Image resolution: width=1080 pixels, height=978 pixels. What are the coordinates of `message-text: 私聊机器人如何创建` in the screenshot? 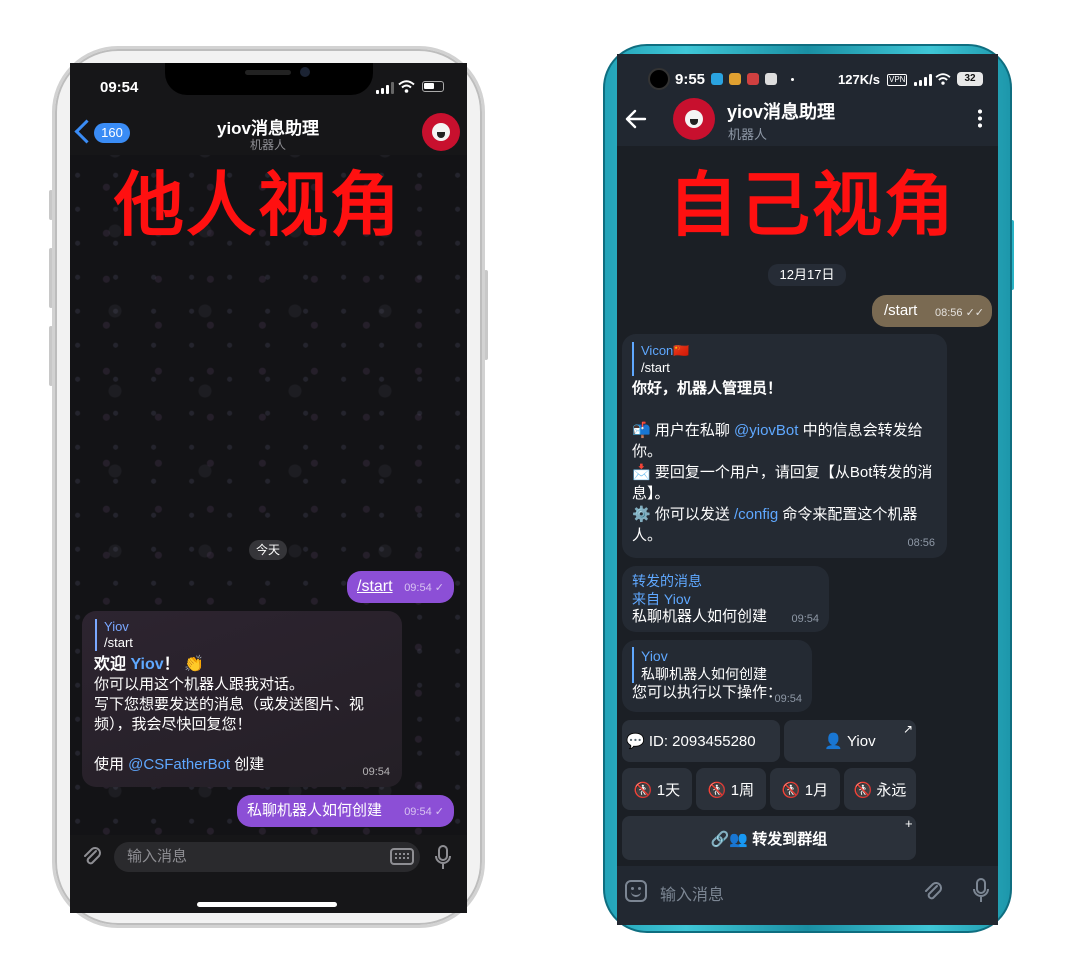 It's located at (315, 810).